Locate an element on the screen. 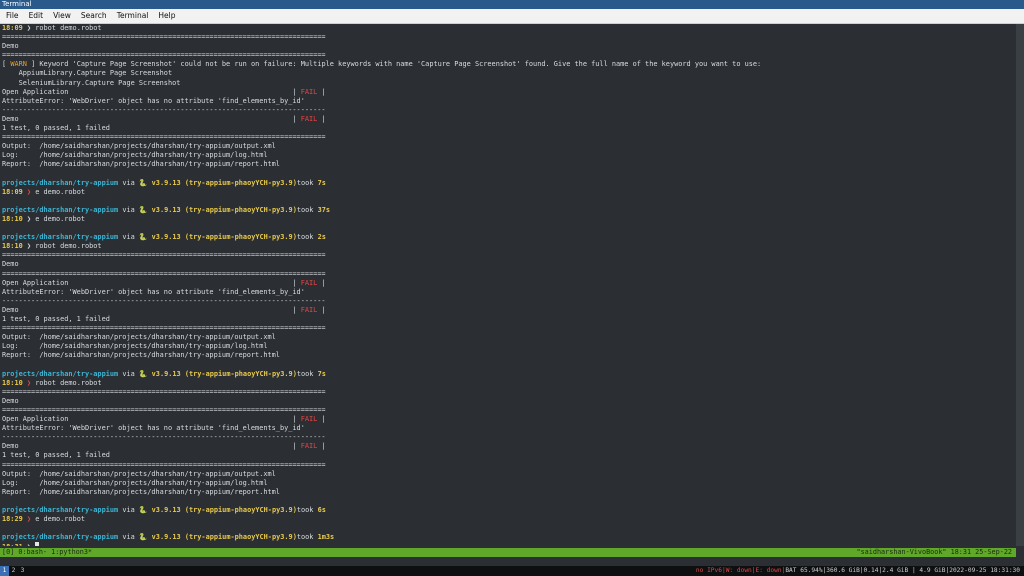  terminal-text: 7s is located at coordinates (321, 182).